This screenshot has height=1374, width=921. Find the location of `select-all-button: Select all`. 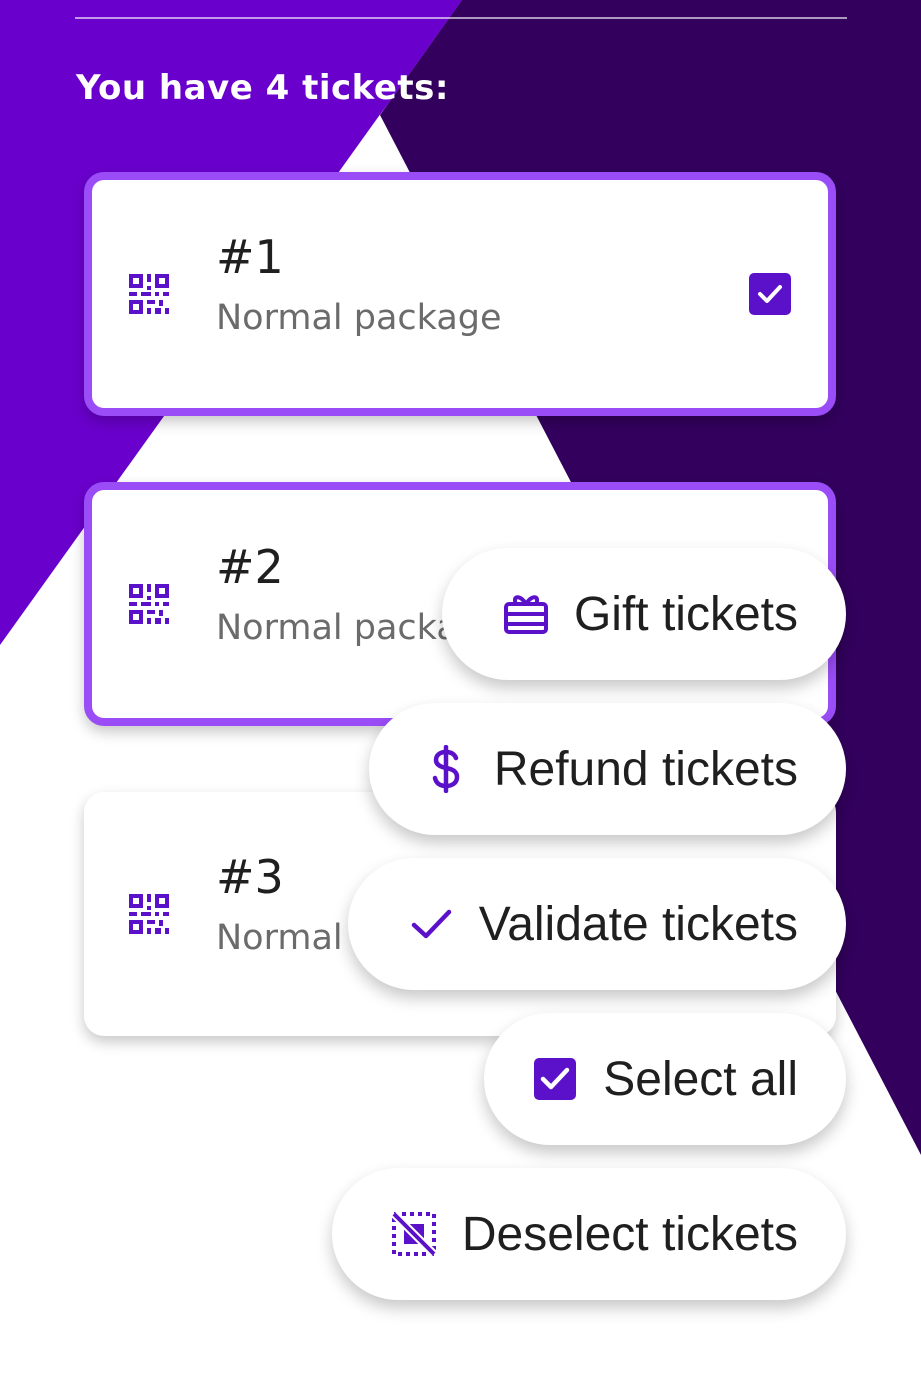

select-all-button: Select all is located at coordinates (665, 1079).